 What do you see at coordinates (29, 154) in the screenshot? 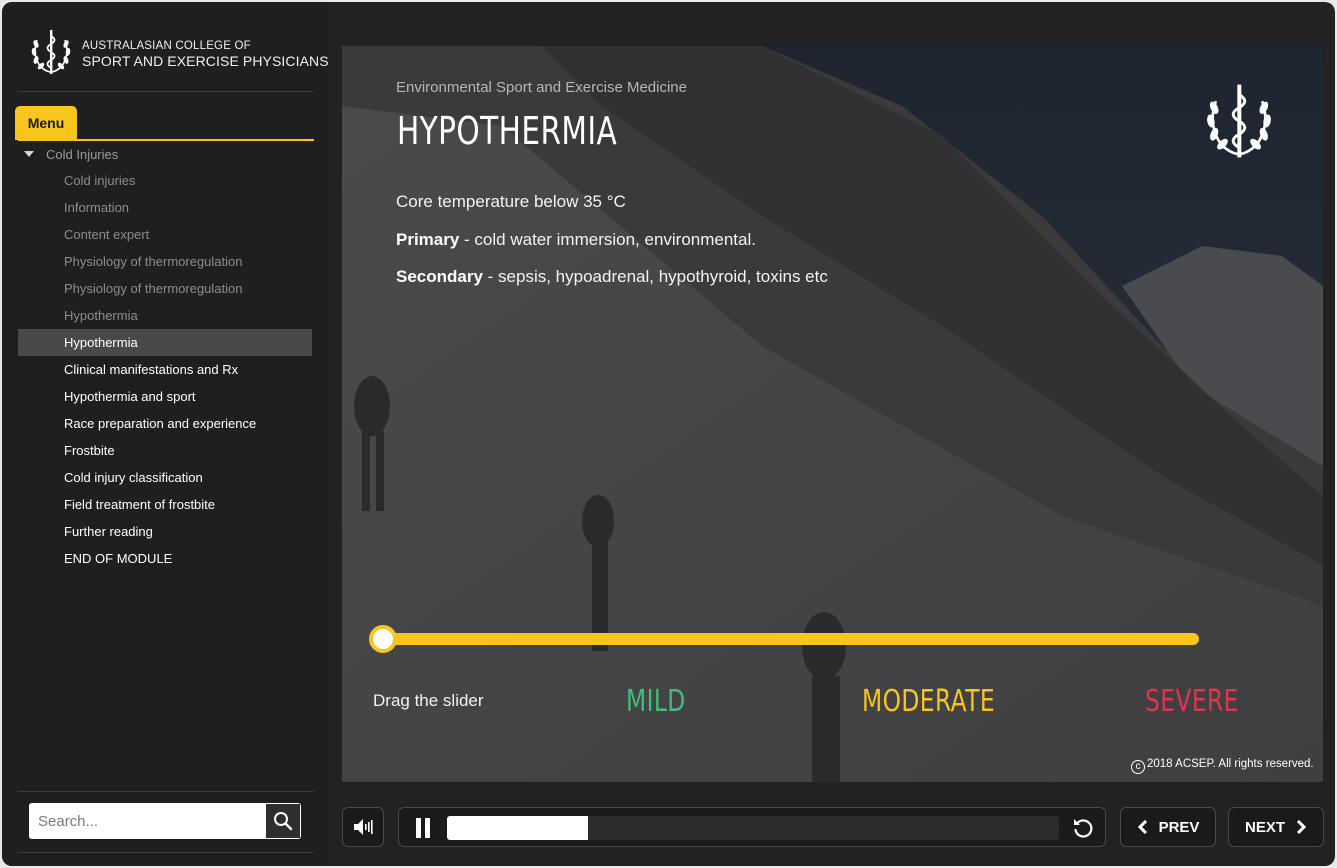
I see `caret-down-icon` at bounding box center [29, 154].